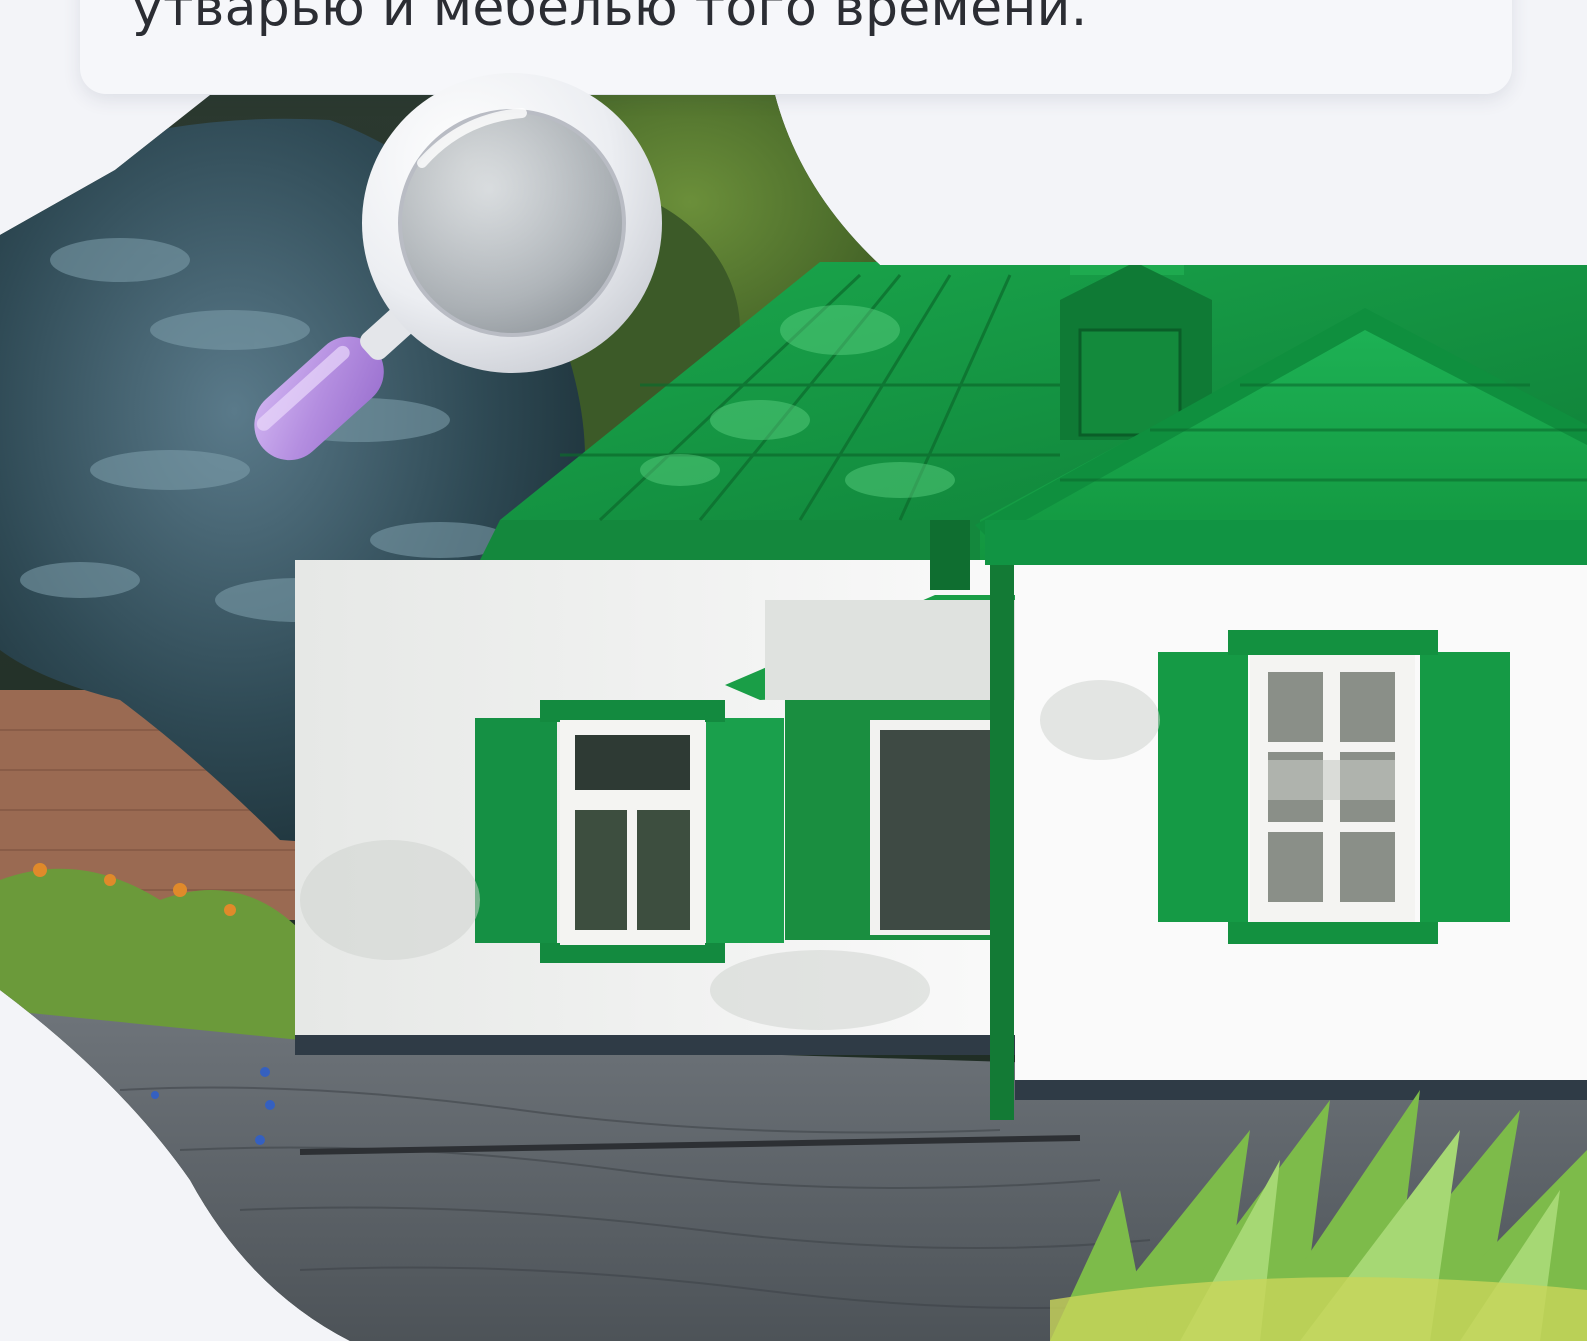 The width and height of the screenshot is (1587, 1341). Describe the element at coordinates (447, 283) in the screenshot. I see `magnifier-icon` at that location.